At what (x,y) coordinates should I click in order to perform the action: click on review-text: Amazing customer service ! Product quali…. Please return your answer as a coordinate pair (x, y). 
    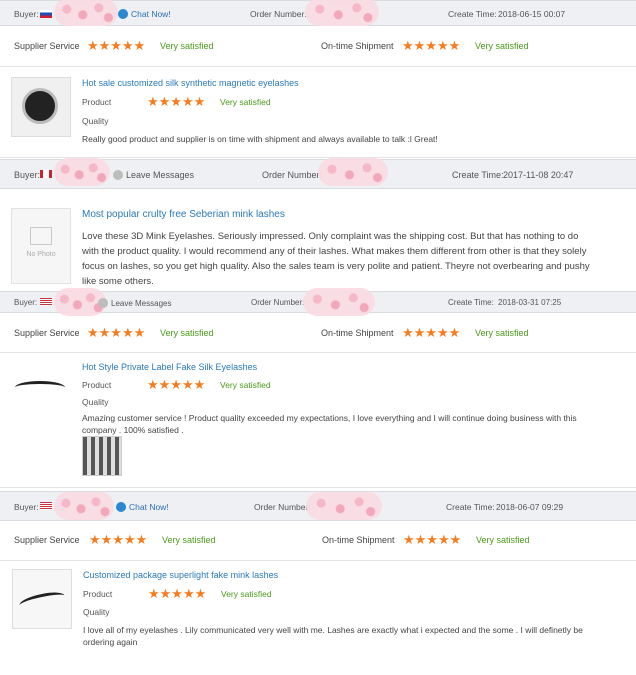
    Looking at the image, I should click on (329, 424).